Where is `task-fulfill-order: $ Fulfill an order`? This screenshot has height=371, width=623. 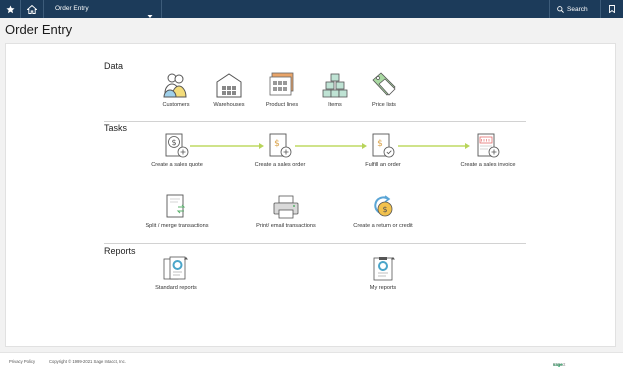
task-fulfill-order: $ Fulfill an order is located at coordinates (383, 151).